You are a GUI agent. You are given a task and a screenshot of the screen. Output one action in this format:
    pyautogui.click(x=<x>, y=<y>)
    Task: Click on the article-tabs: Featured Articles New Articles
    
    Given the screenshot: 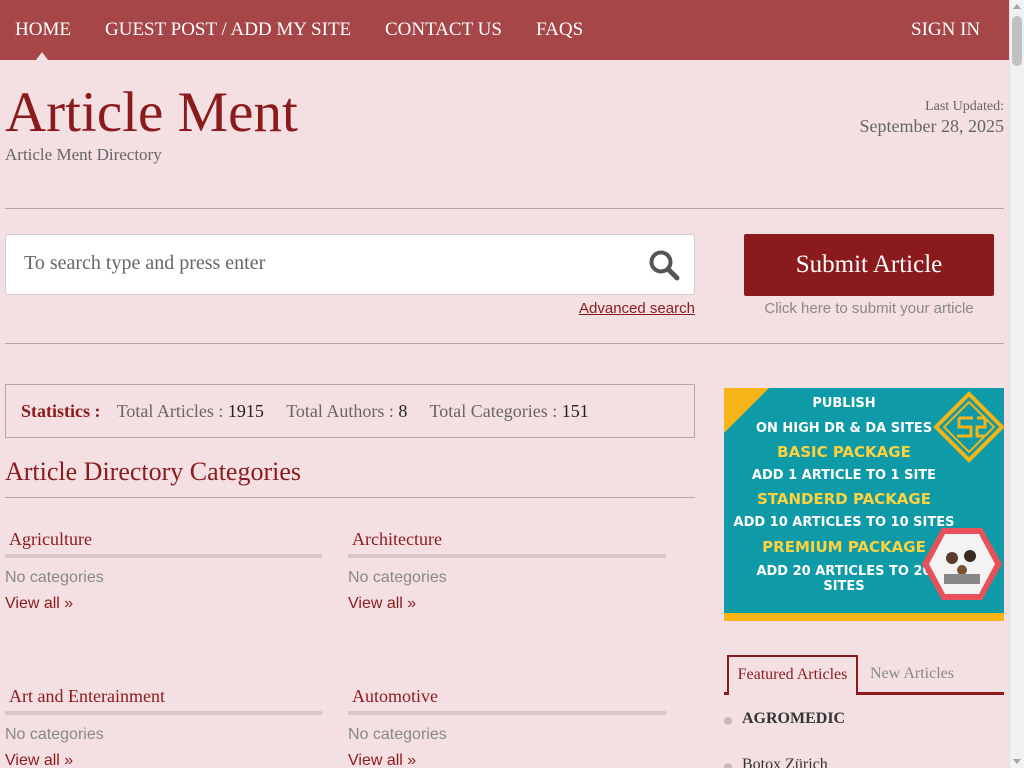 What is the action you would take?
    pyautogui.click(x=864, y=675)
    